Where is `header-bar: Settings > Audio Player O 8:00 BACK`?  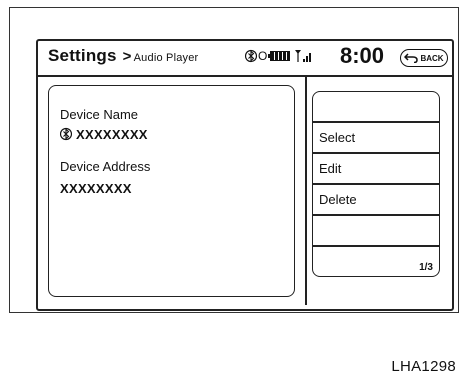 header-bar: Settings > Audio Player O 8:00 BACK is located at coordinates (245, 59).